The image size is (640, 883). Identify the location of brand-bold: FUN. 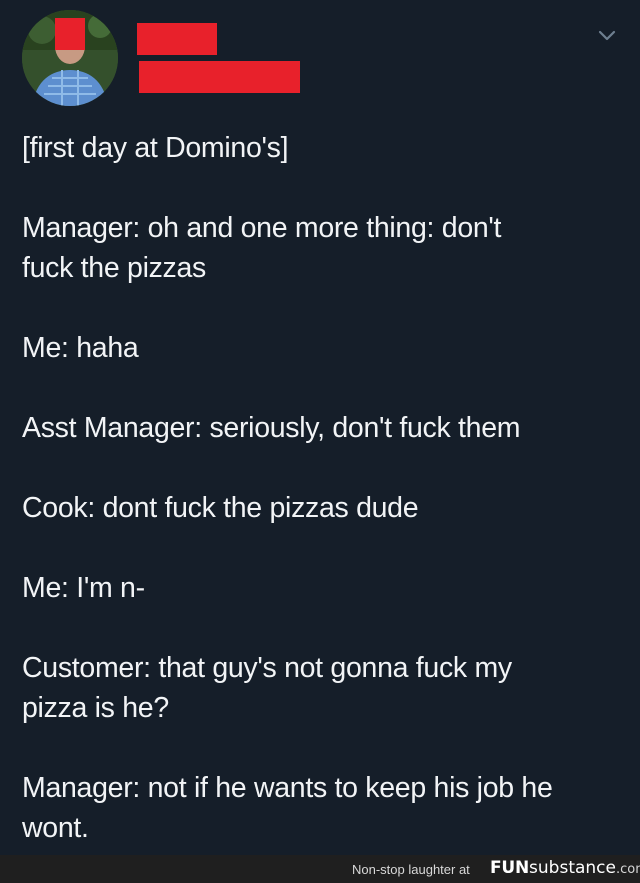
(510, 868).